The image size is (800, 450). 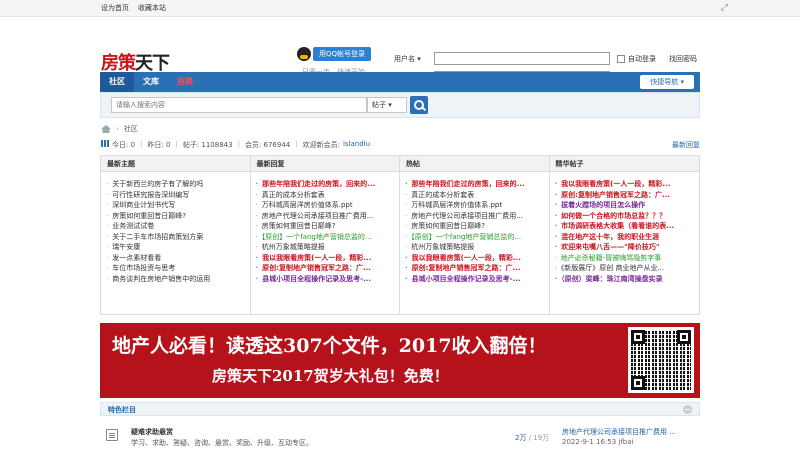 I want to click on column-header: 精华帖子, so click(x=624, y=164).